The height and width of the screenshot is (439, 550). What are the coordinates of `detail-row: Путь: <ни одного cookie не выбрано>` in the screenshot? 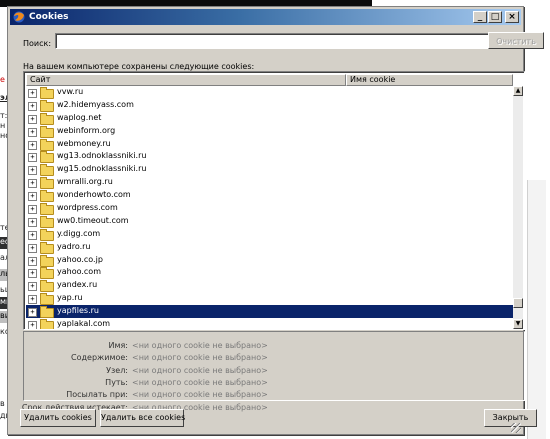 It's located at (274, 383).